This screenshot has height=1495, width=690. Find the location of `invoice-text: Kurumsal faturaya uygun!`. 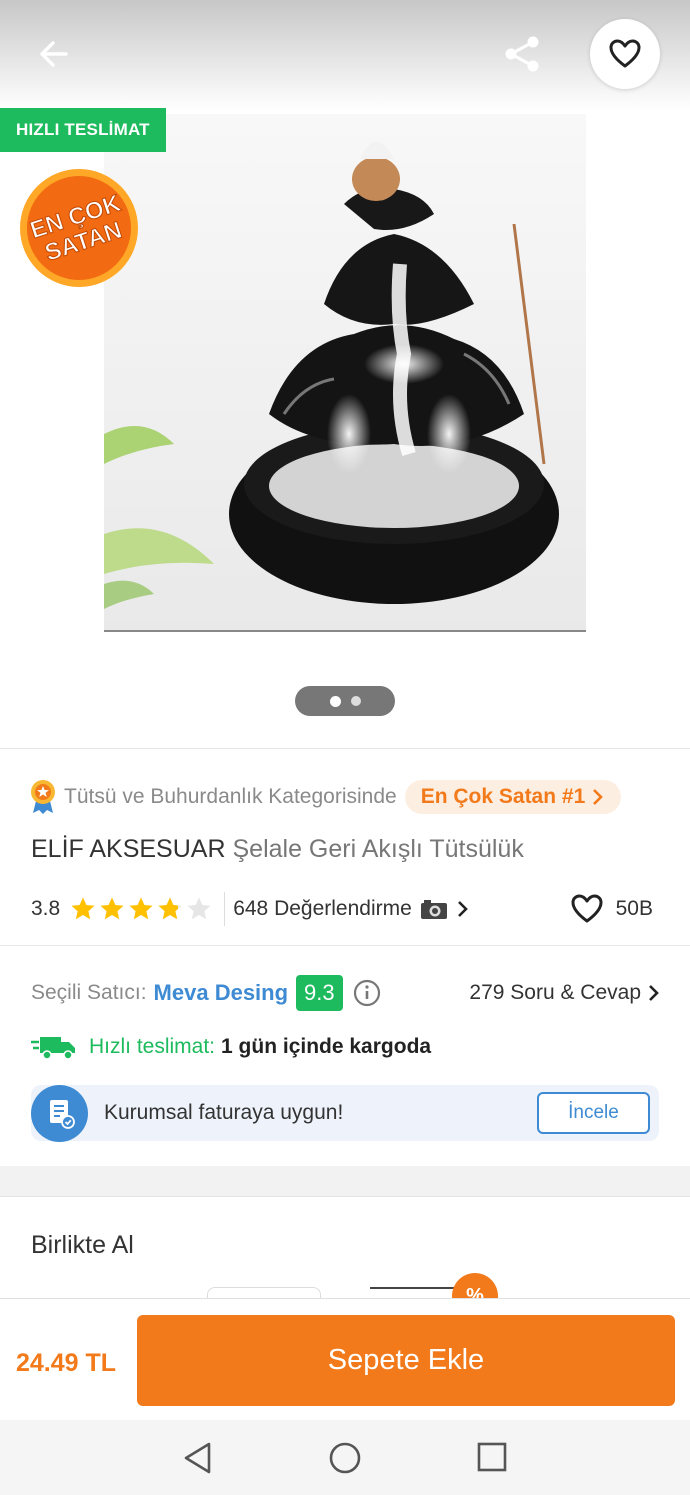

invoice-text: Kurumsal faturaya uygun! is located at coordinates (224, 1112).